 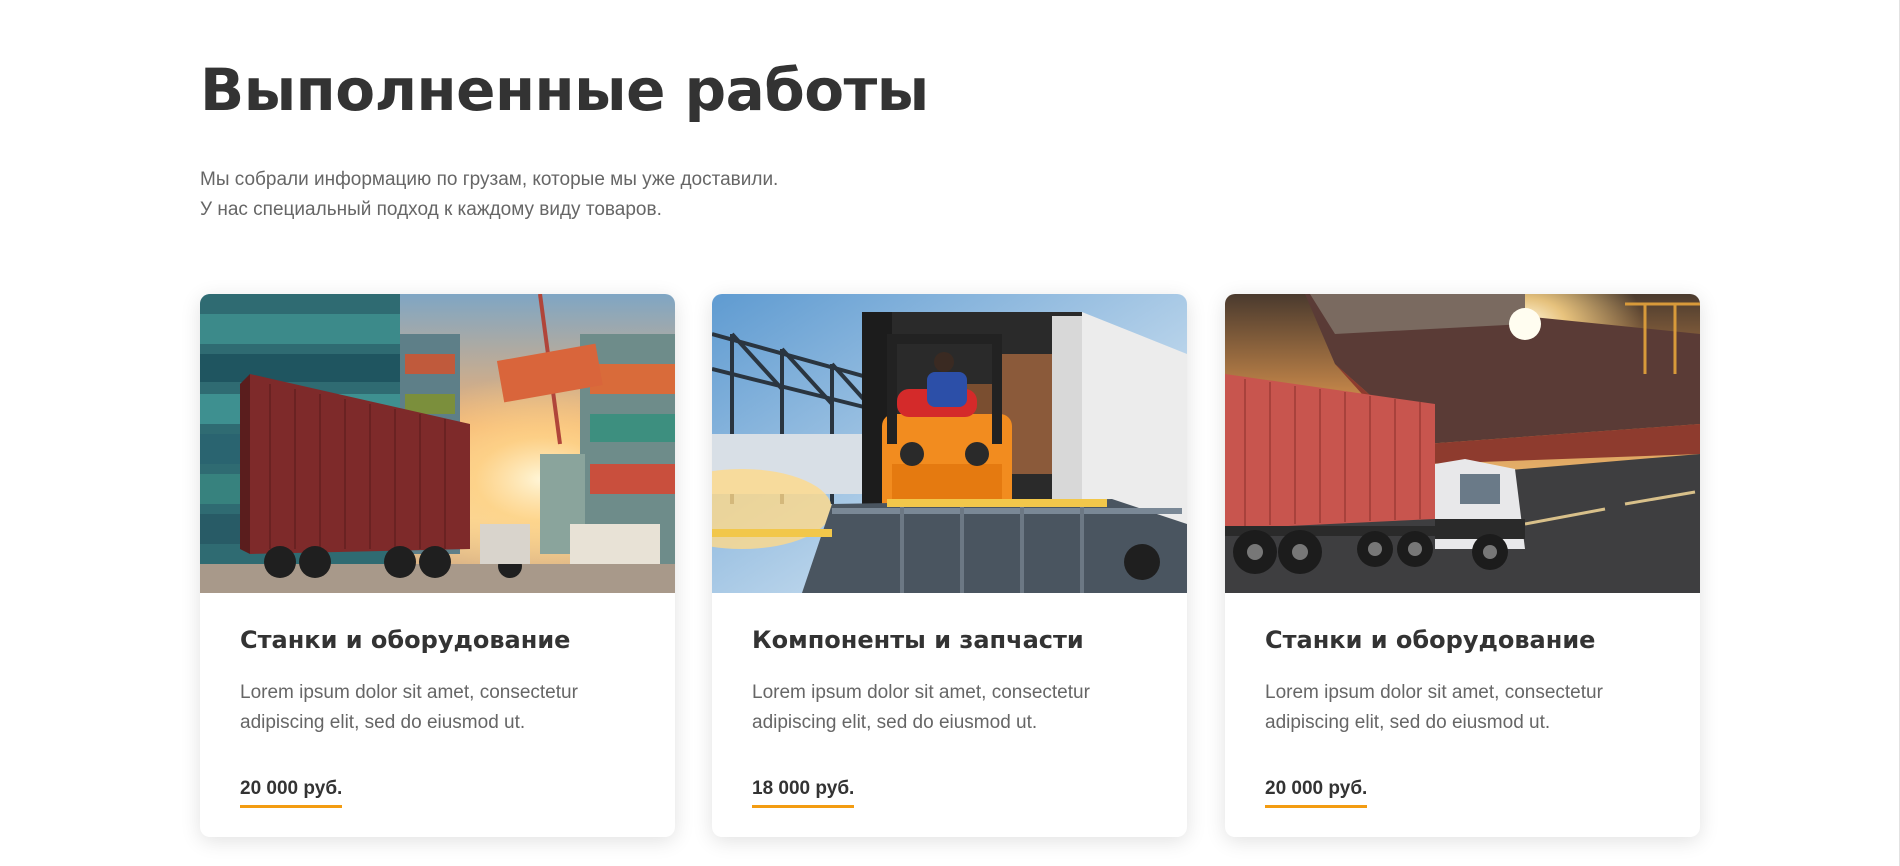 I want to click on container-port-truck-photo, so click(x=437, y=443).